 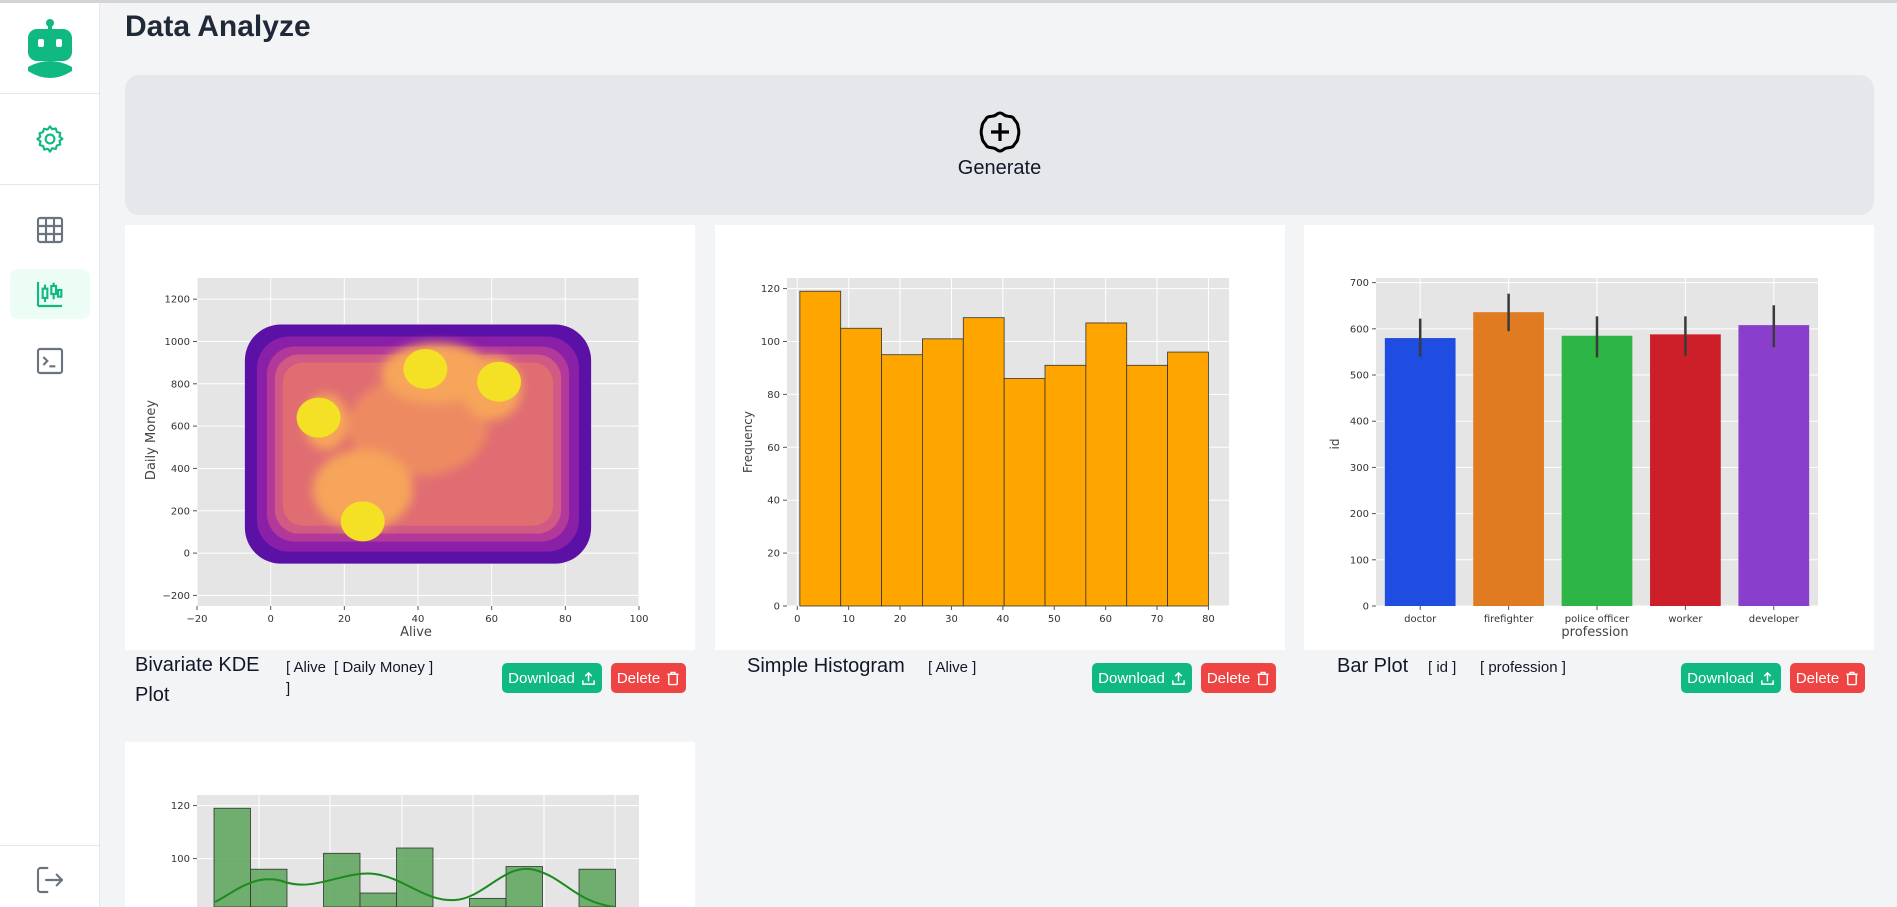 I want to click on barplot-ylabel: id, so click(x=1335, y=444).